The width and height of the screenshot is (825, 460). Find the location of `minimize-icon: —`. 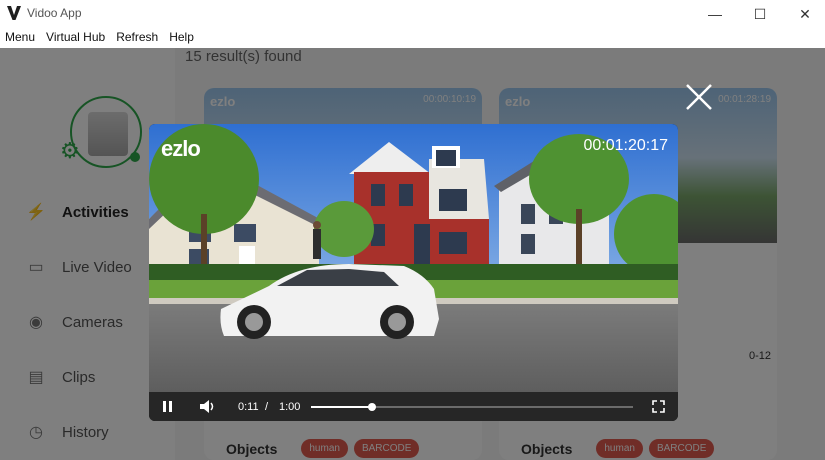

minimize-icon: — is located at coordinates (715, 14).